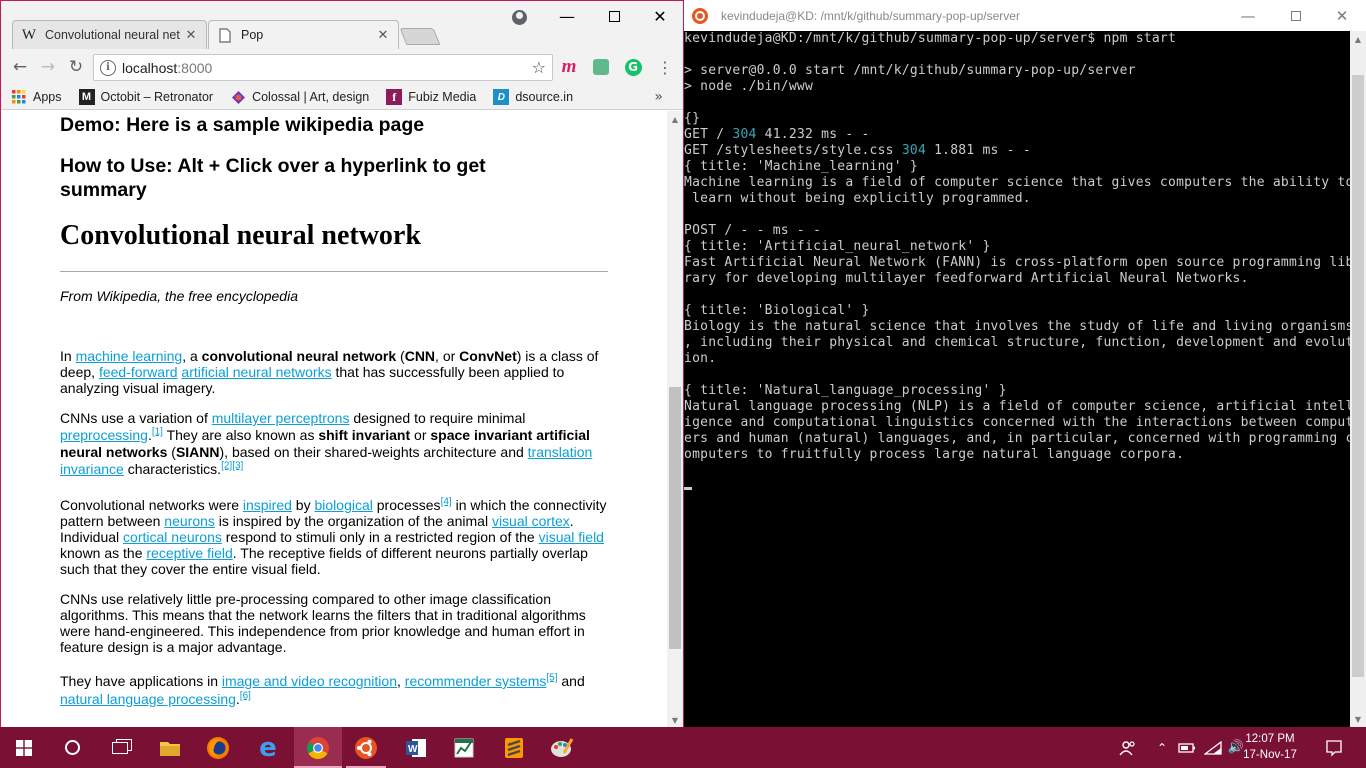 The height and width of the screenshot is (768, 1366). Describe the element at coordinates (1334, 747) in the screenshot. I see `notifications-icon` at that location.